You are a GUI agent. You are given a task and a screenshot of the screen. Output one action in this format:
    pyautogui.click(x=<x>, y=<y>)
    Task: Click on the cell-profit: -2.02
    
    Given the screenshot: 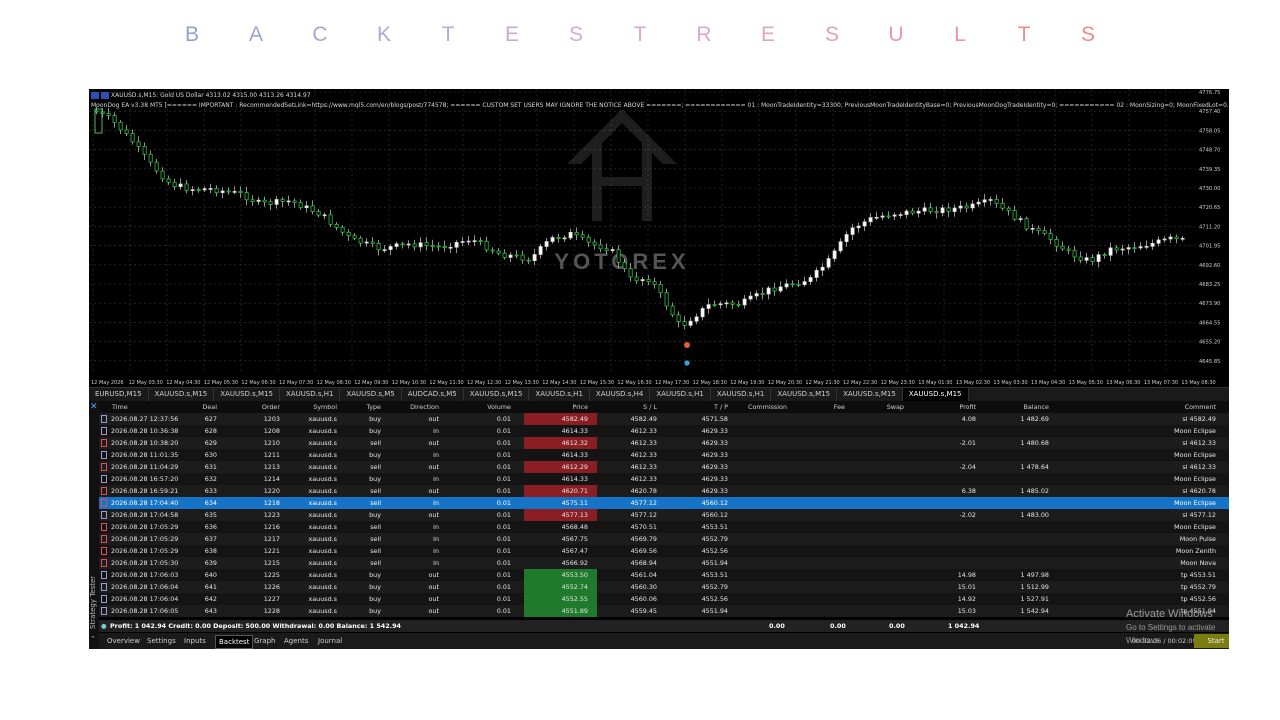 What is the action you would take?
    pyautogui.click(x=967, y=515)
    